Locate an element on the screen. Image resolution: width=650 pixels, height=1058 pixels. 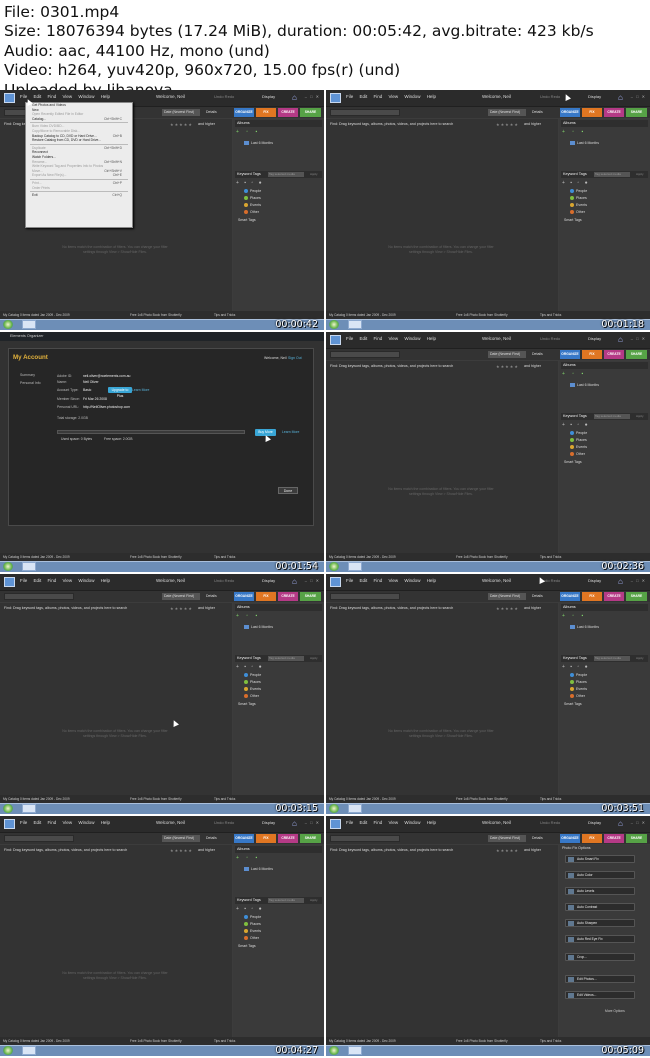
tab-fix: FIX is located at coordinates (592, 354).